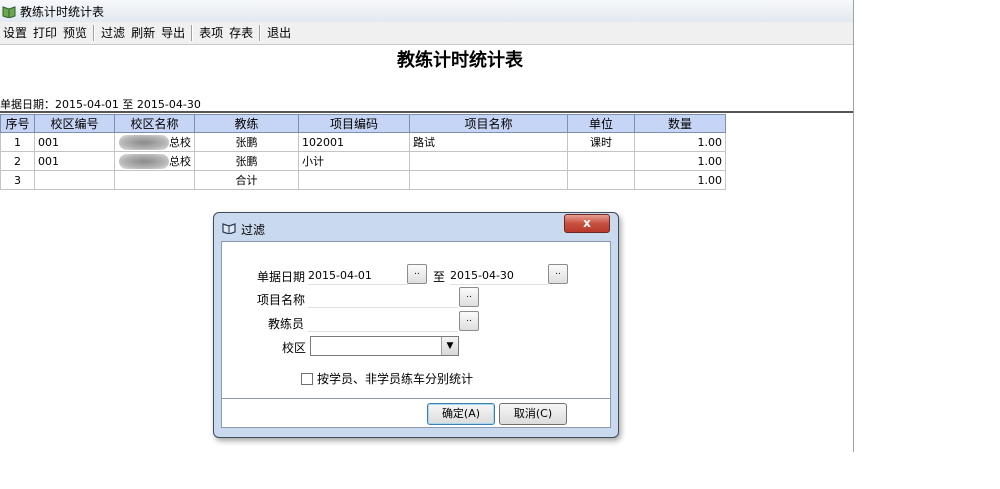 This screenshot has height=489, width=1000. I want to click on close-button: x, so click(587, 223).